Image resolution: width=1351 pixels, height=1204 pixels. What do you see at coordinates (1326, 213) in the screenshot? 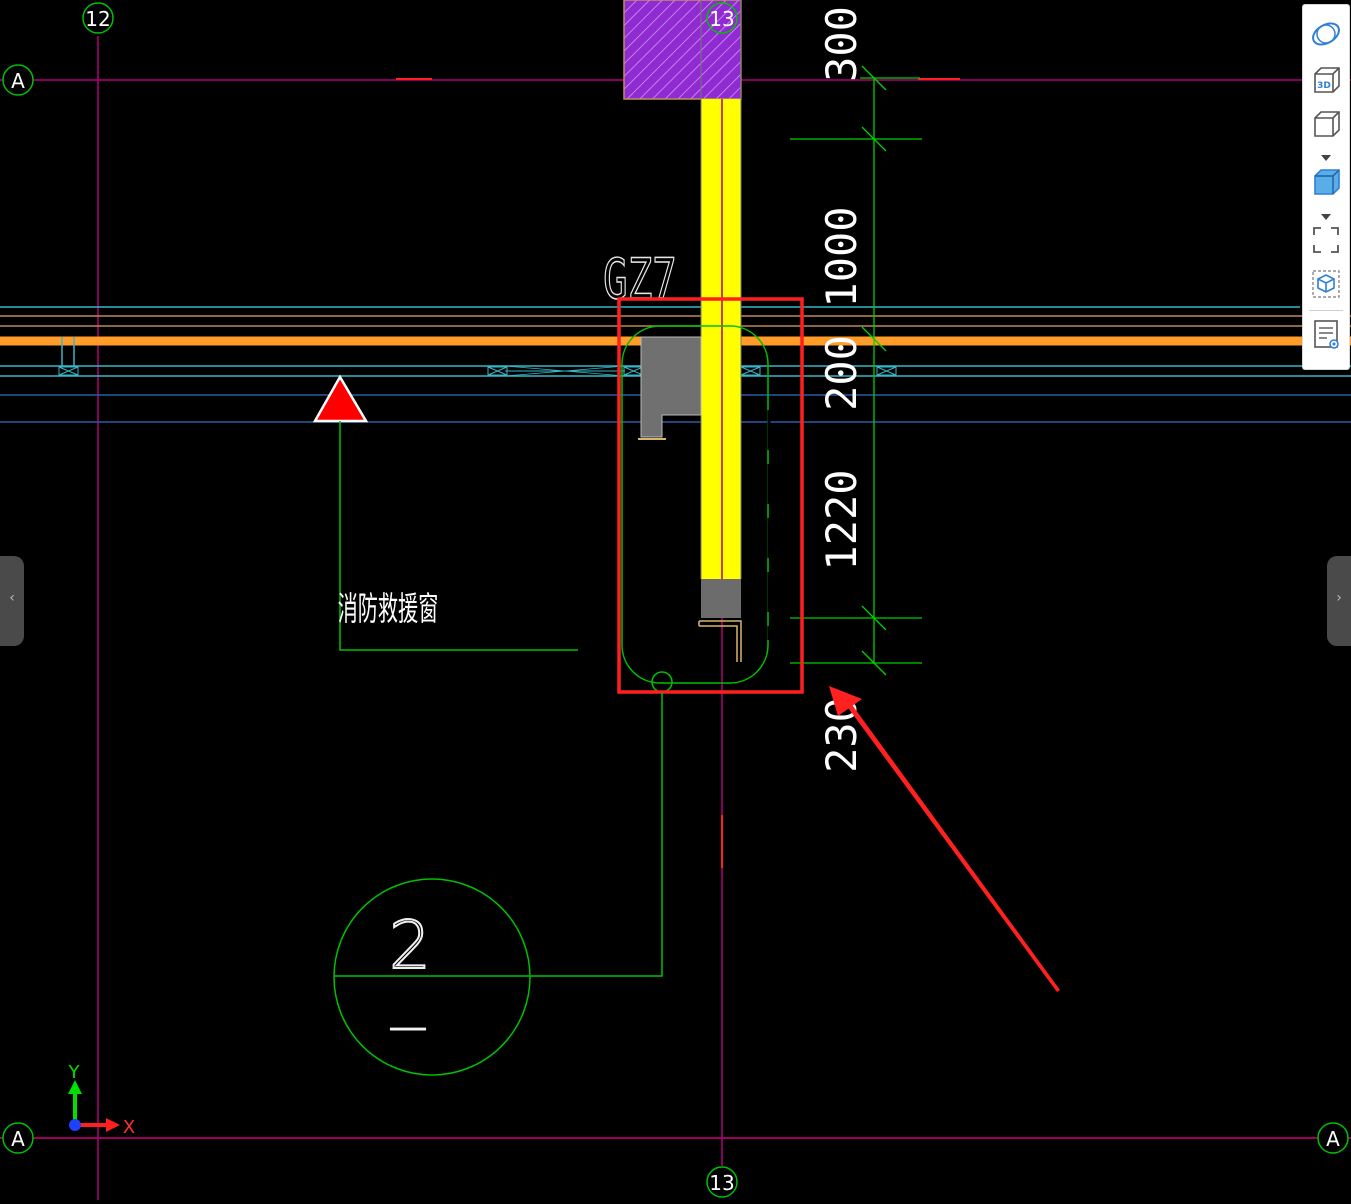
I see `shaded-dropdown` at bounding box center [1326, 213].